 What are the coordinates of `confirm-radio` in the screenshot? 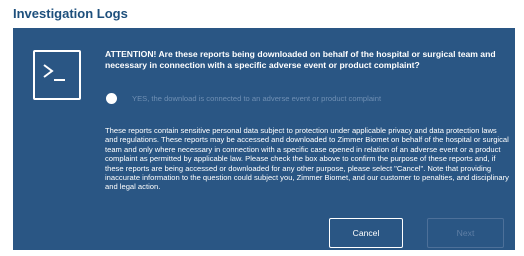 It's located at (111, 98).